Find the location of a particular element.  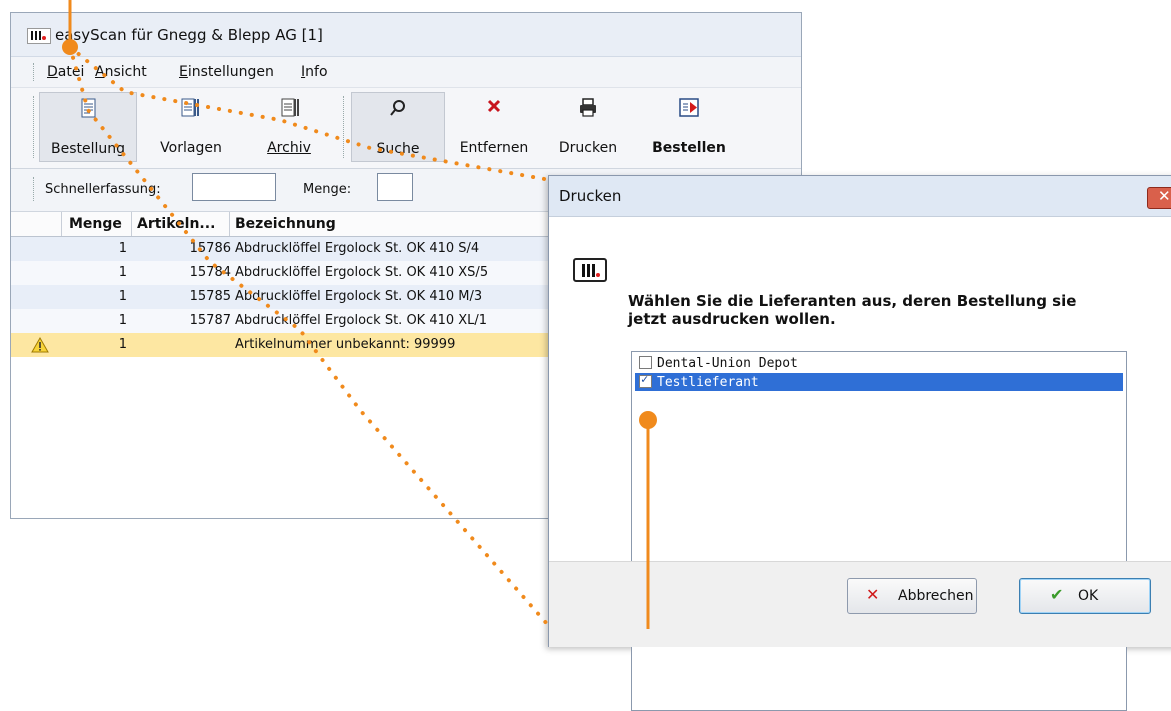

suche-label: Suche is located at coordinates (398, 149).